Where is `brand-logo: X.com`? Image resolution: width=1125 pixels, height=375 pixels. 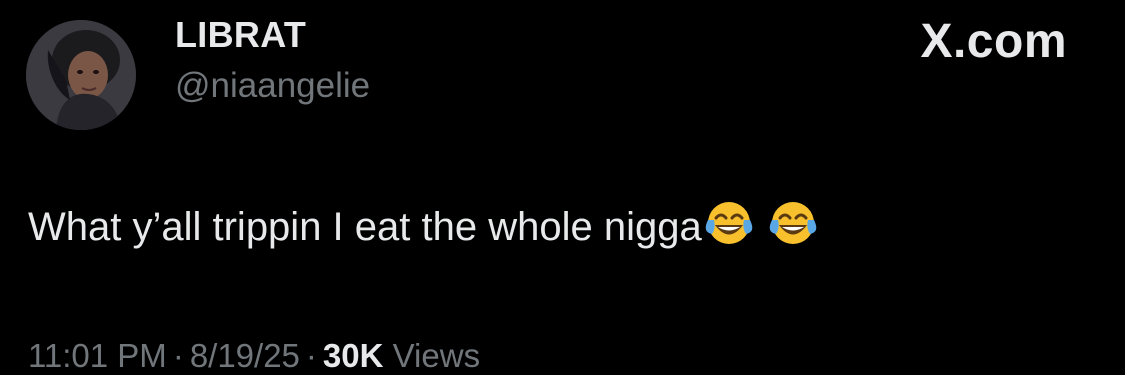 brand-logo: X.com is located at coordinates (993, 41).